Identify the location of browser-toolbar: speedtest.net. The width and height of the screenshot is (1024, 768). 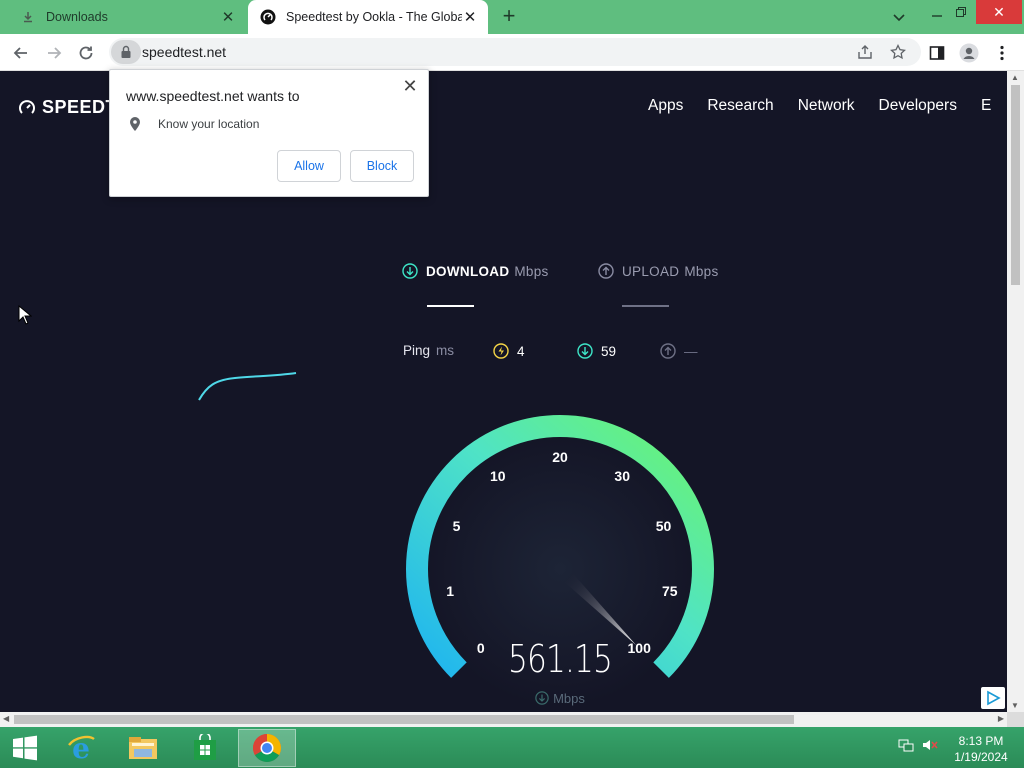
(512, 52).